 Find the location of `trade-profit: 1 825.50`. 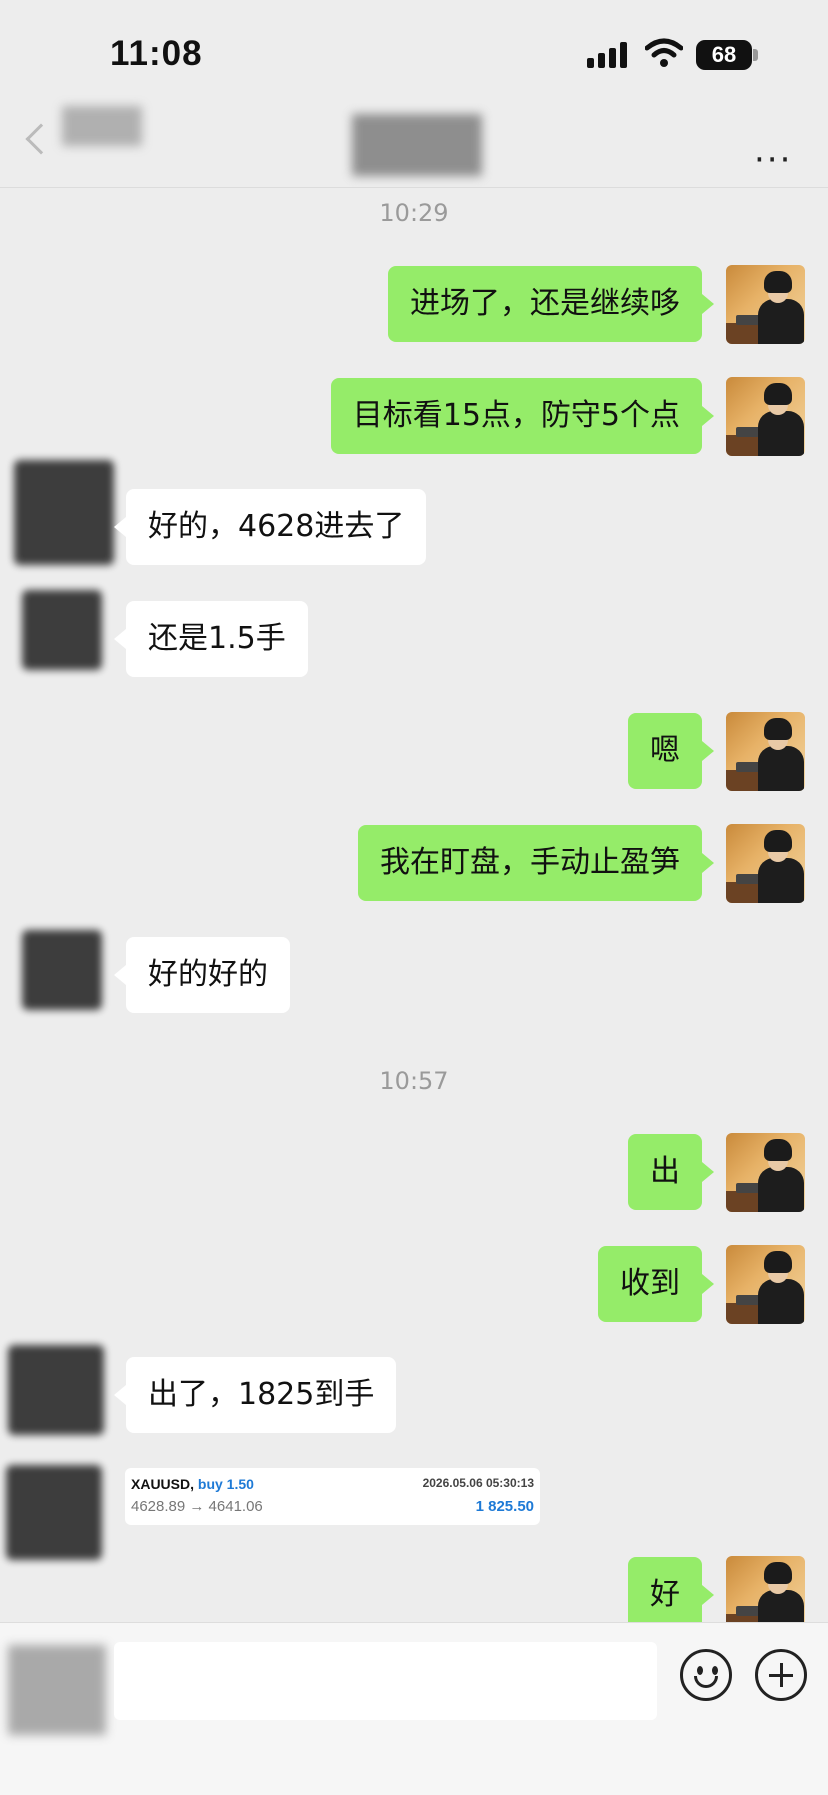

trade-profit: 1 825.50 is located at coordinates (504, 1506).